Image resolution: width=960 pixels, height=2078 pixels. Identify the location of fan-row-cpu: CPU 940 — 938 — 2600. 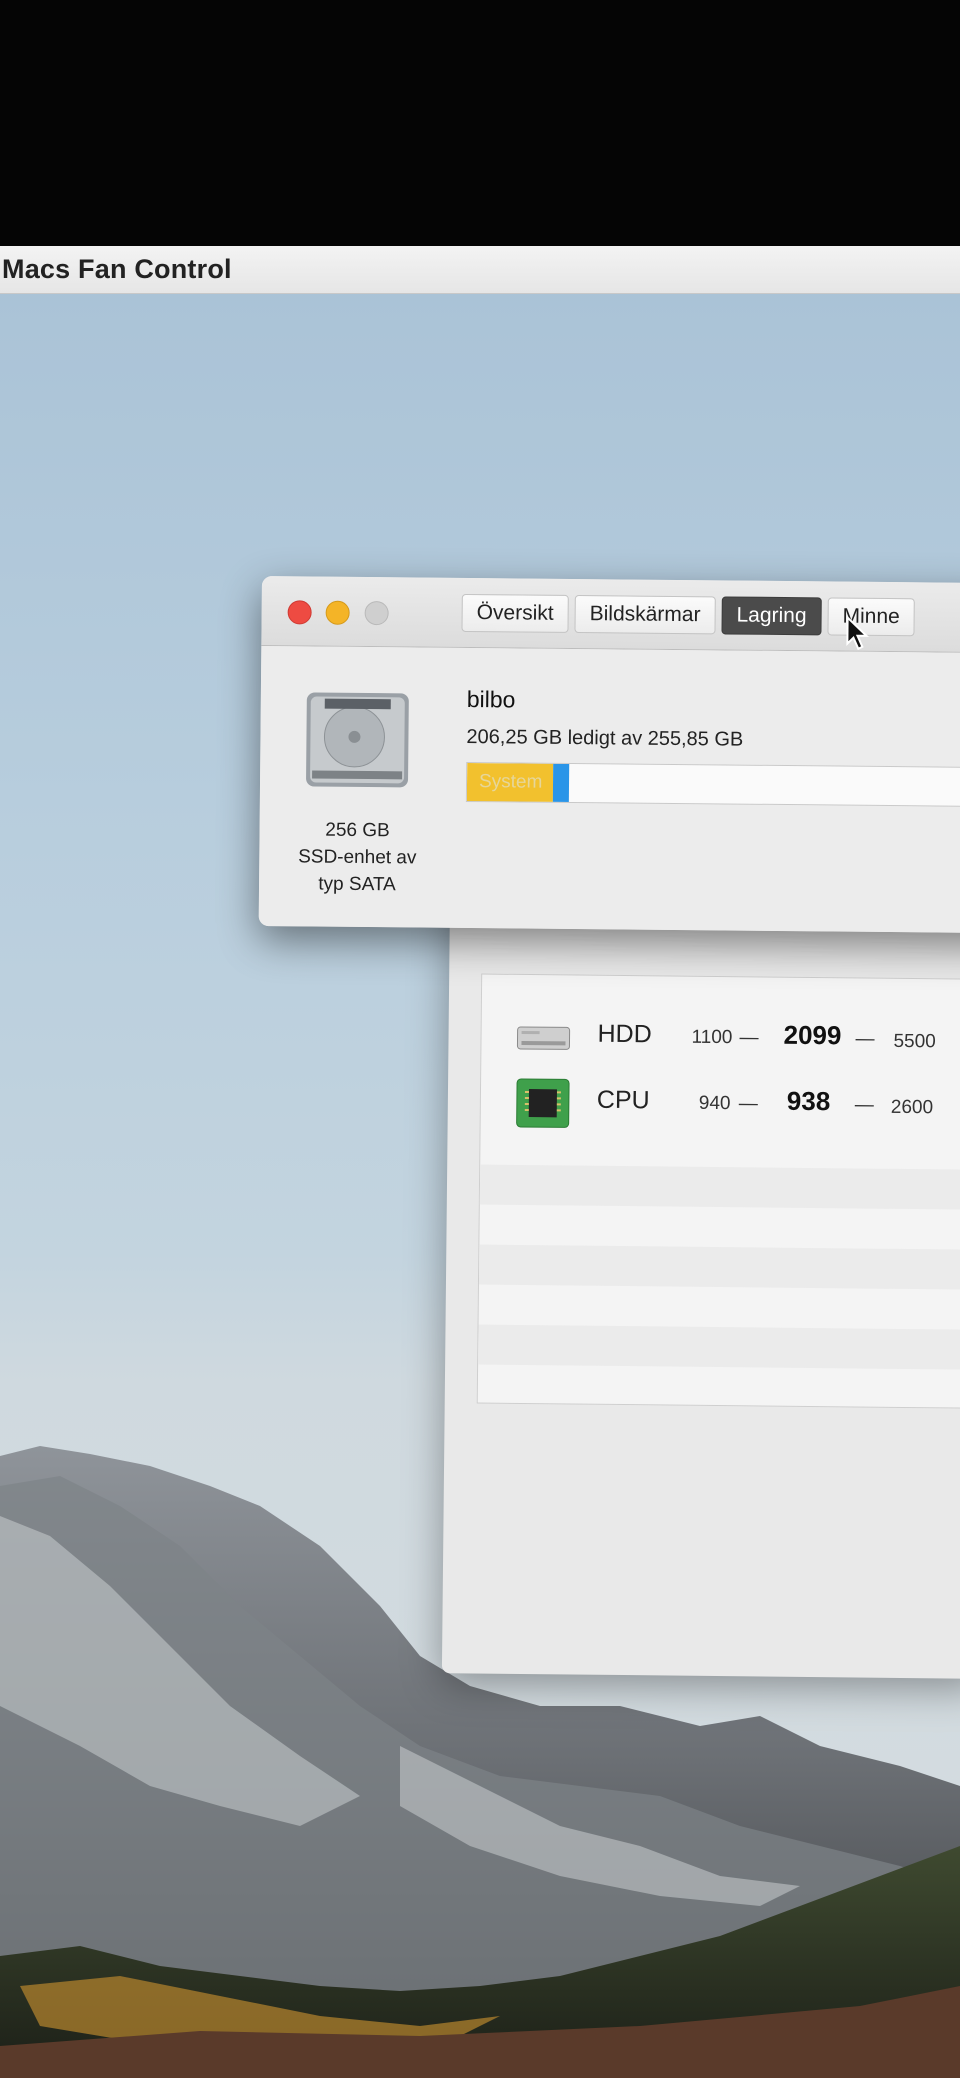
(720, 1104).